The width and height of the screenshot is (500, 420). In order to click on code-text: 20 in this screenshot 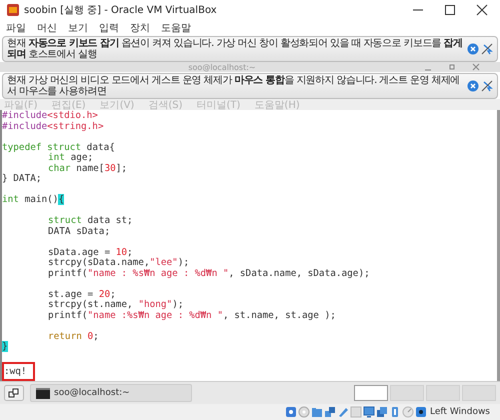, I will do `click(104, 294)`.